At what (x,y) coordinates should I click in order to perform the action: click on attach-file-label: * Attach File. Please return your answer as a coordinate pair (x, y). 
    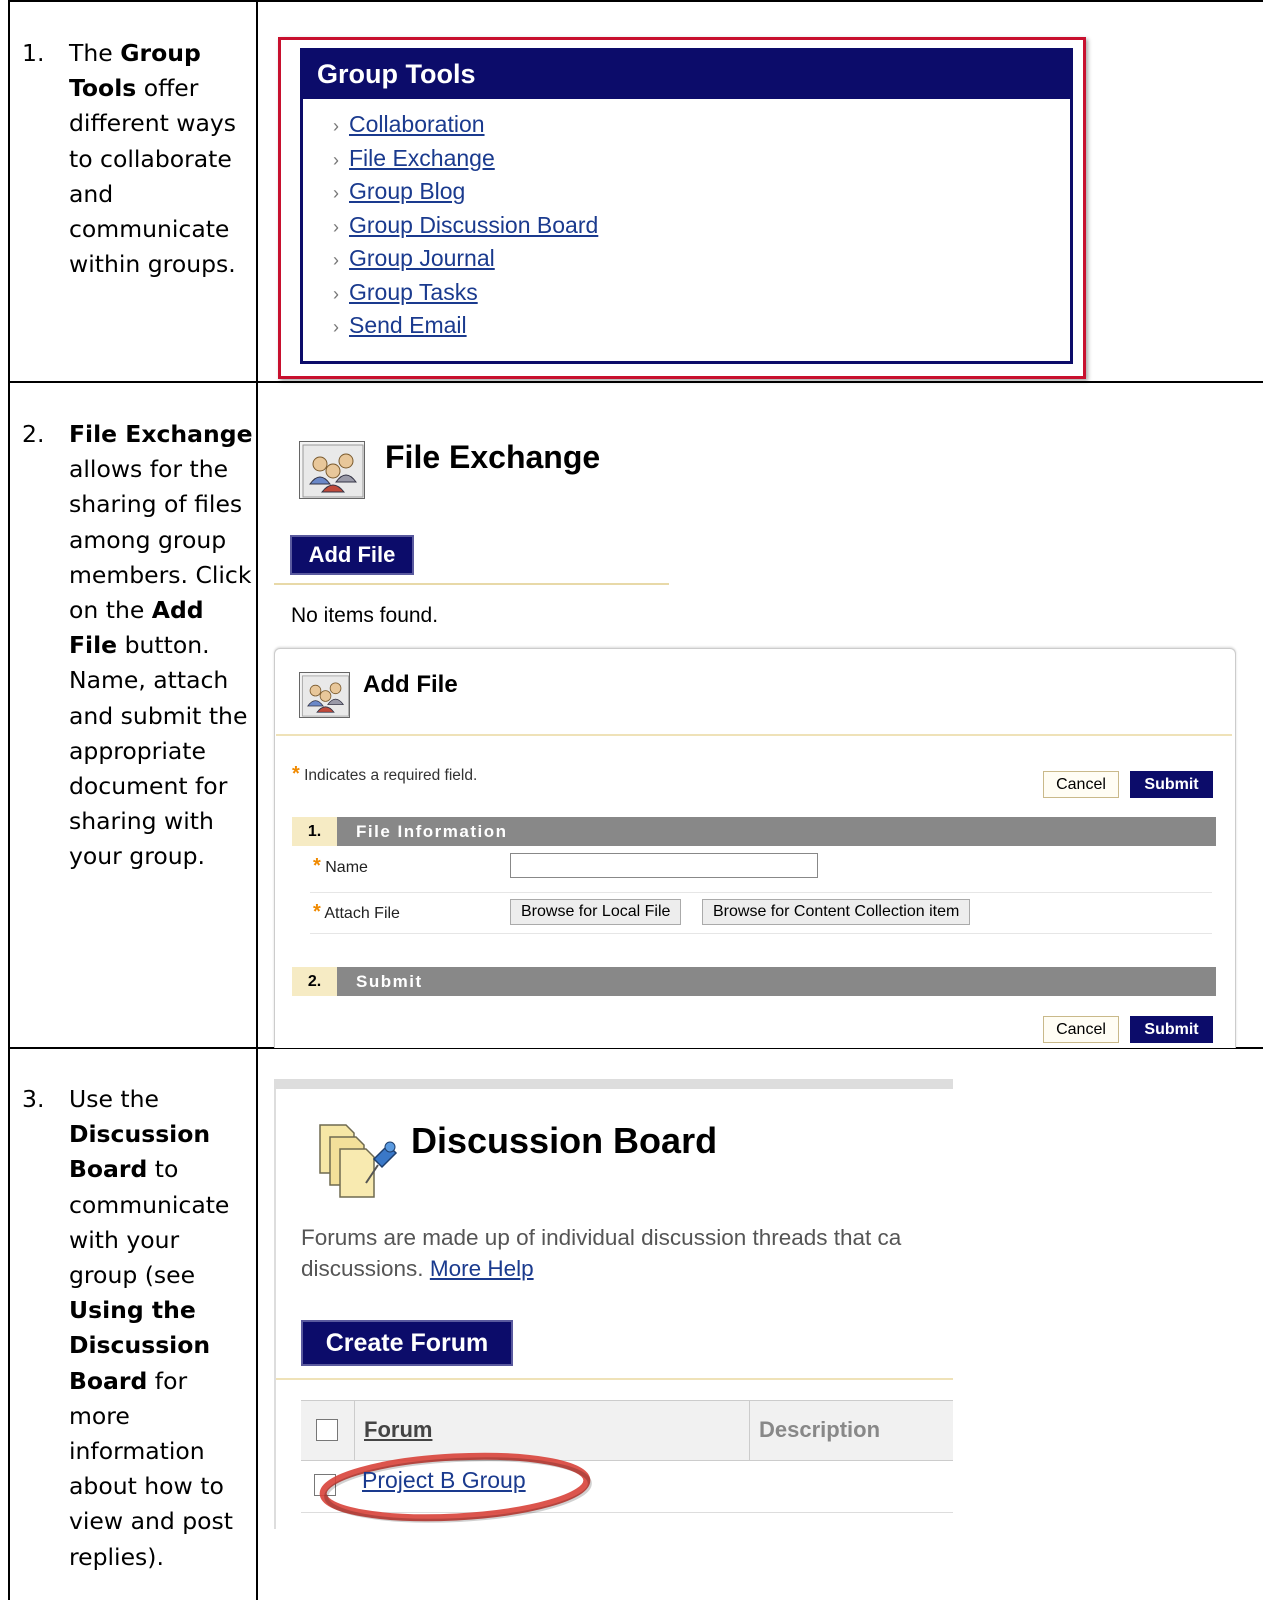
    Looking at the image, I should click on (356, 912).